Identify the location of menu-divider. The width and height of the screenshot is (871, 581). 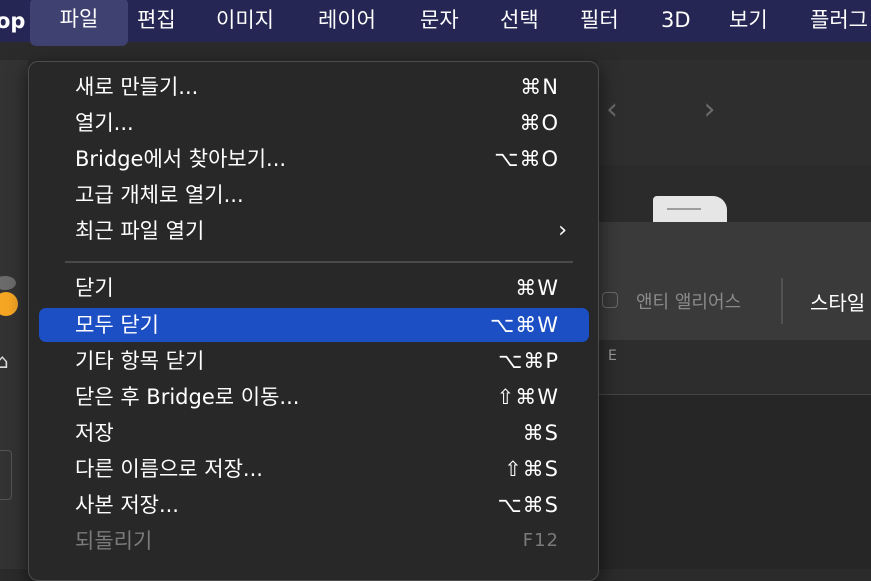
(319, 262).